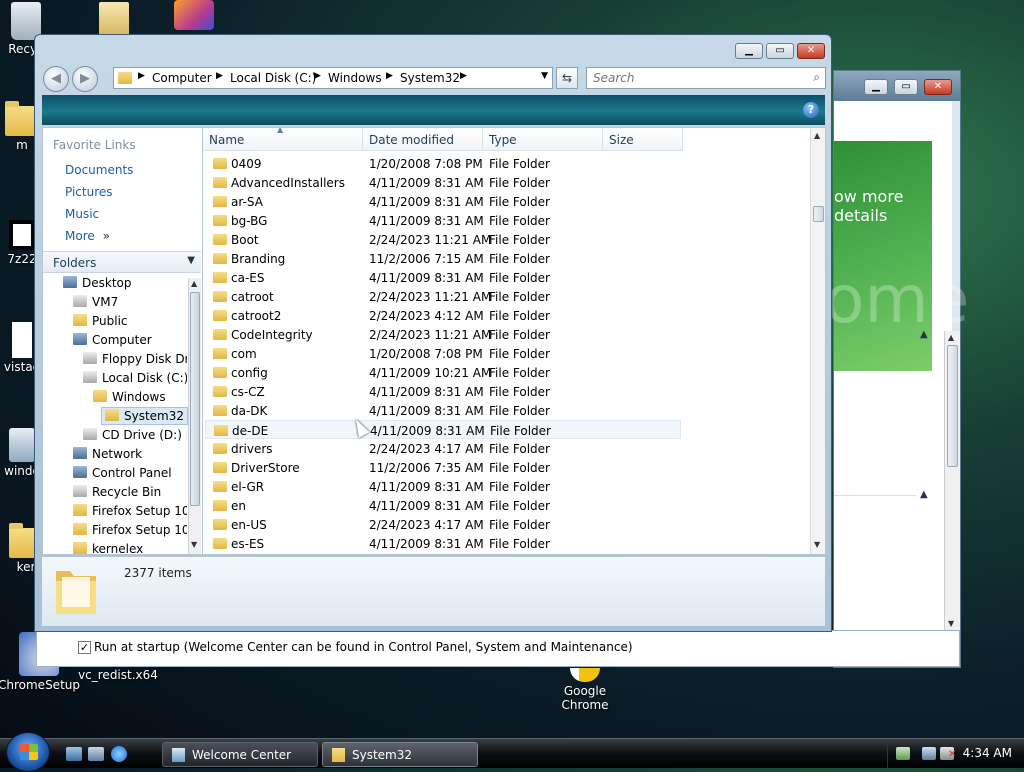 The width and height of the screenshot is (1024, 772). I want to click on favorite-link-music: Music, so click(82, 214).